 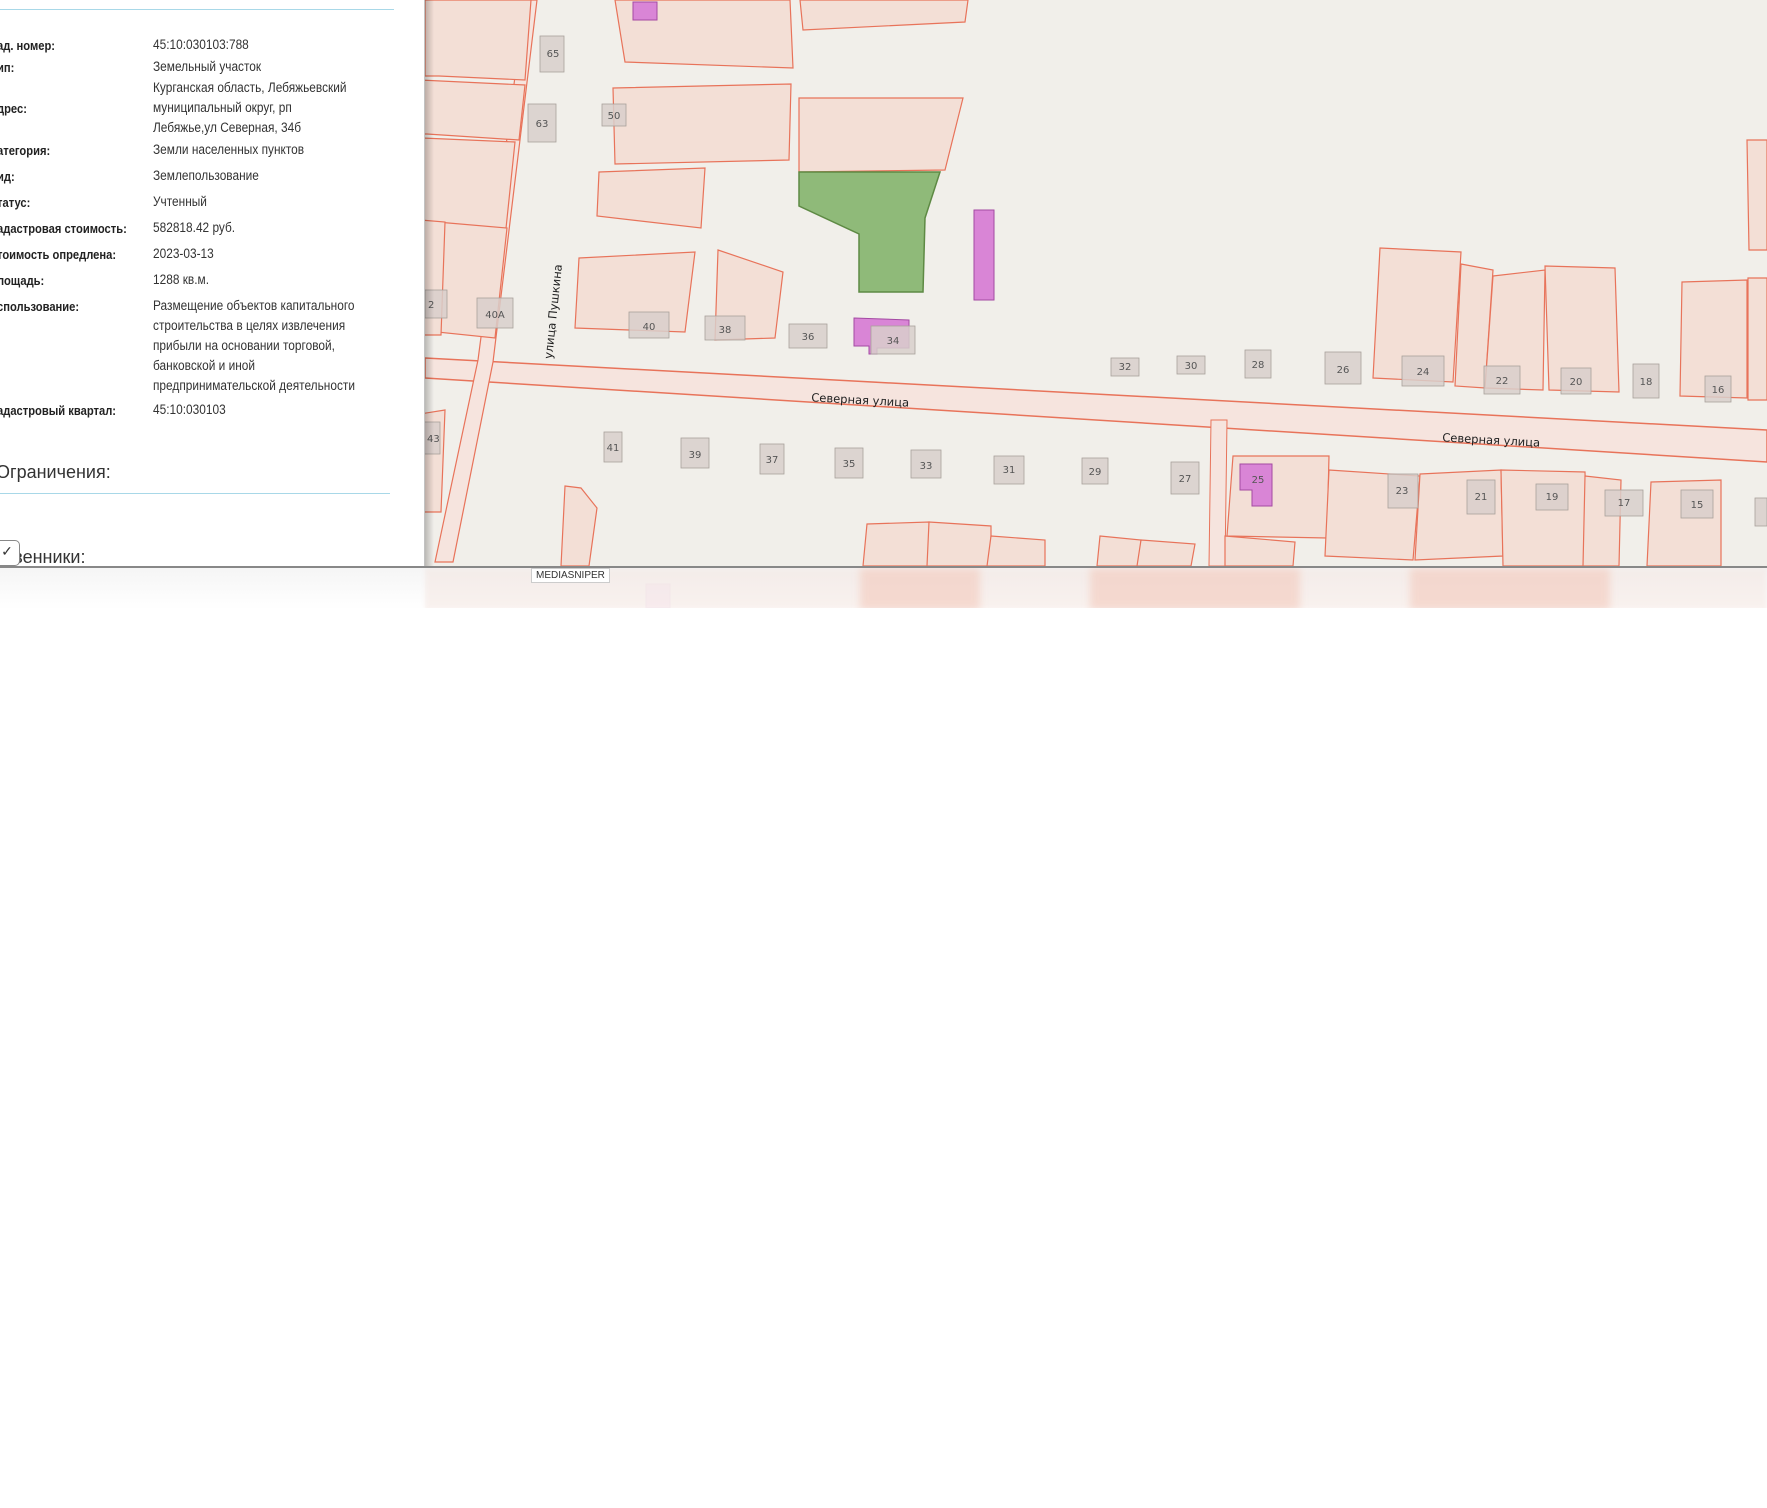 I want to click on house-number-27: 27, so click(x=1185, y=479).